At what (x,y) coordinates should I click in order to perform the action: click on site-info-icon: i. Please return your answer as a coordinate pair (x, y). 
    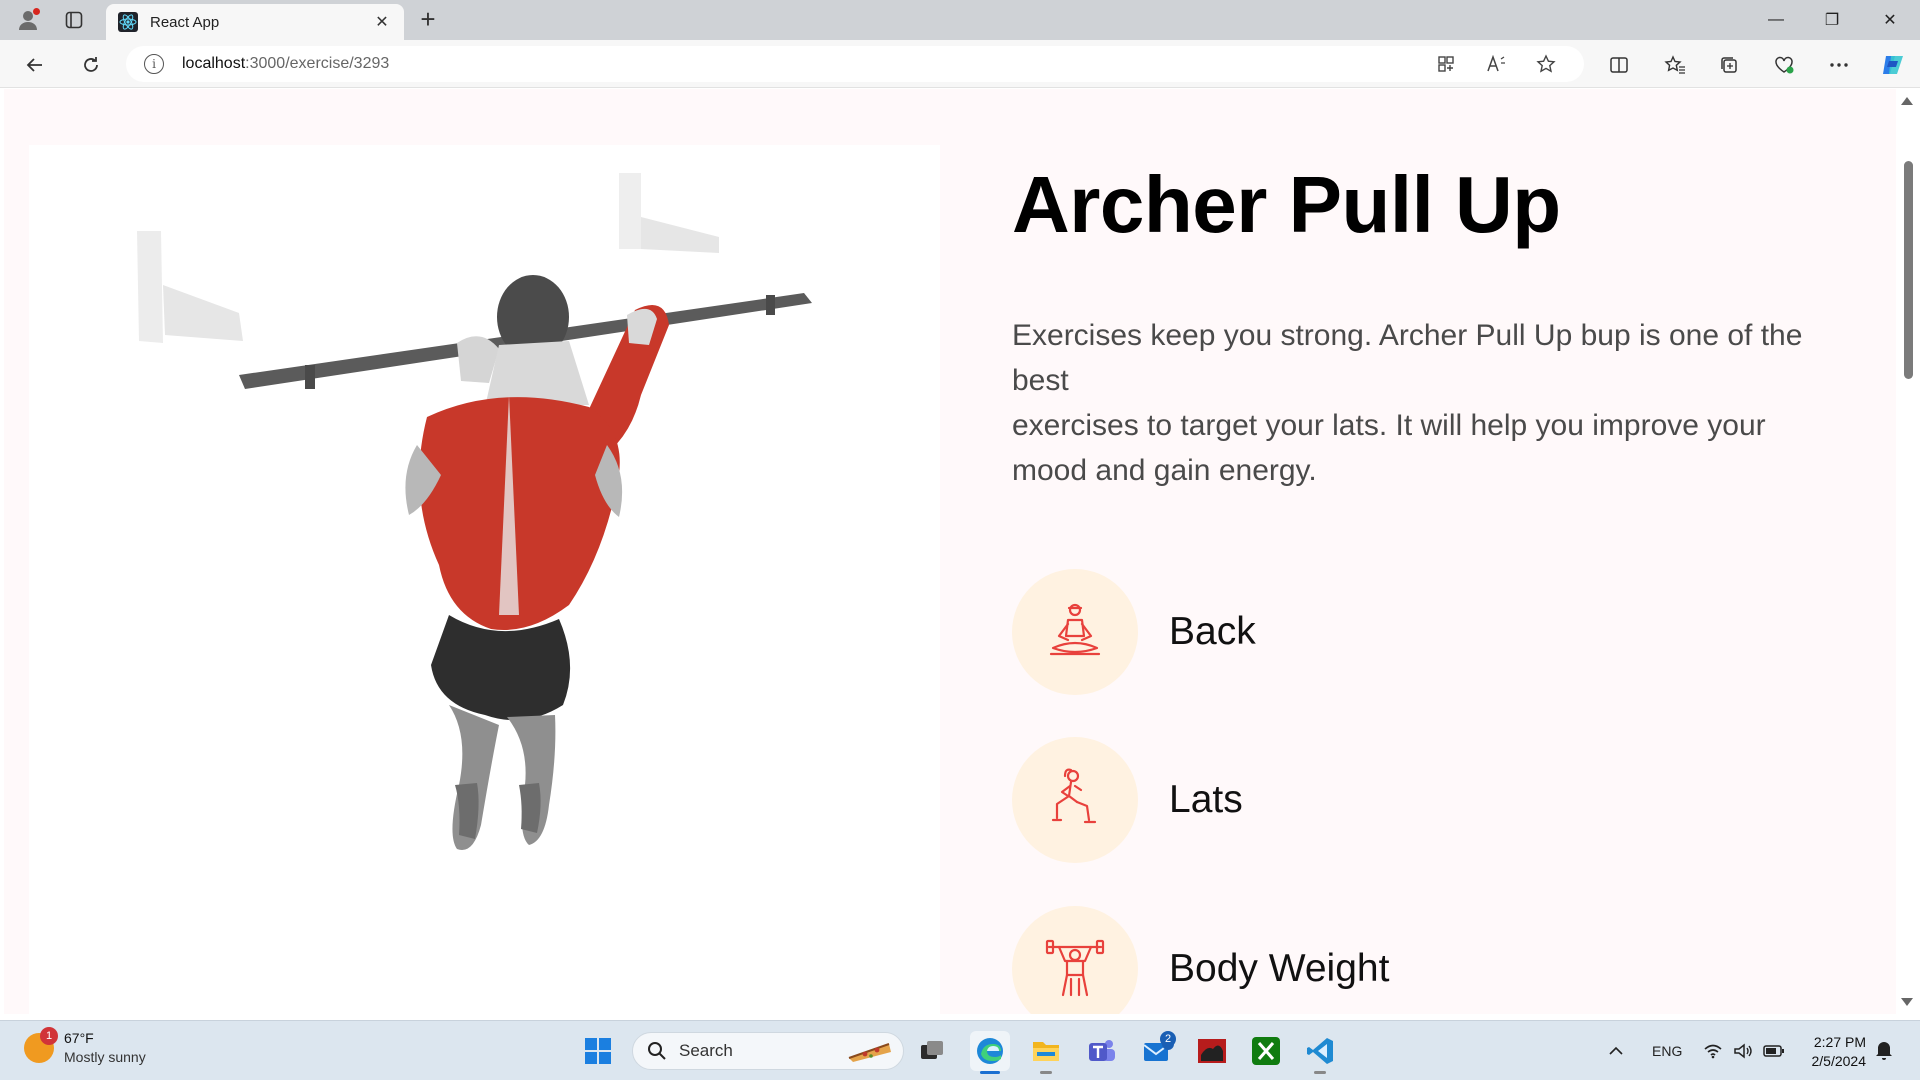
    Looking at the image, I should click on (154, 64).